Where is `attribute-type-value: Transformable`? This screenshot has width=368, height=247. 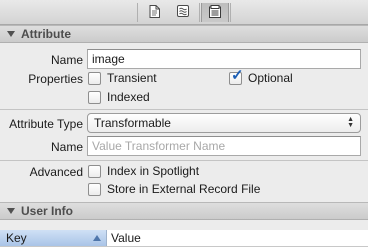
attribute-type-value: Transformable is located at coordinates (132, 123).